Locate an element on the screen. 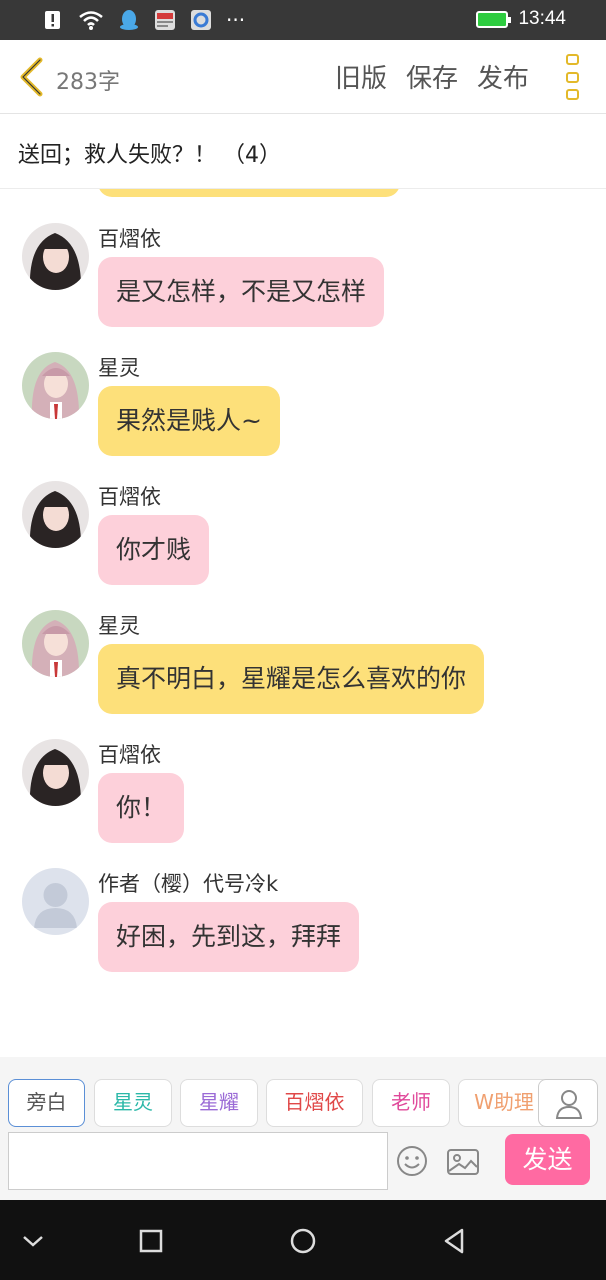 The width and height of the screenshot is (606, 1280). person-icon is located at coordinates (569, 1104).